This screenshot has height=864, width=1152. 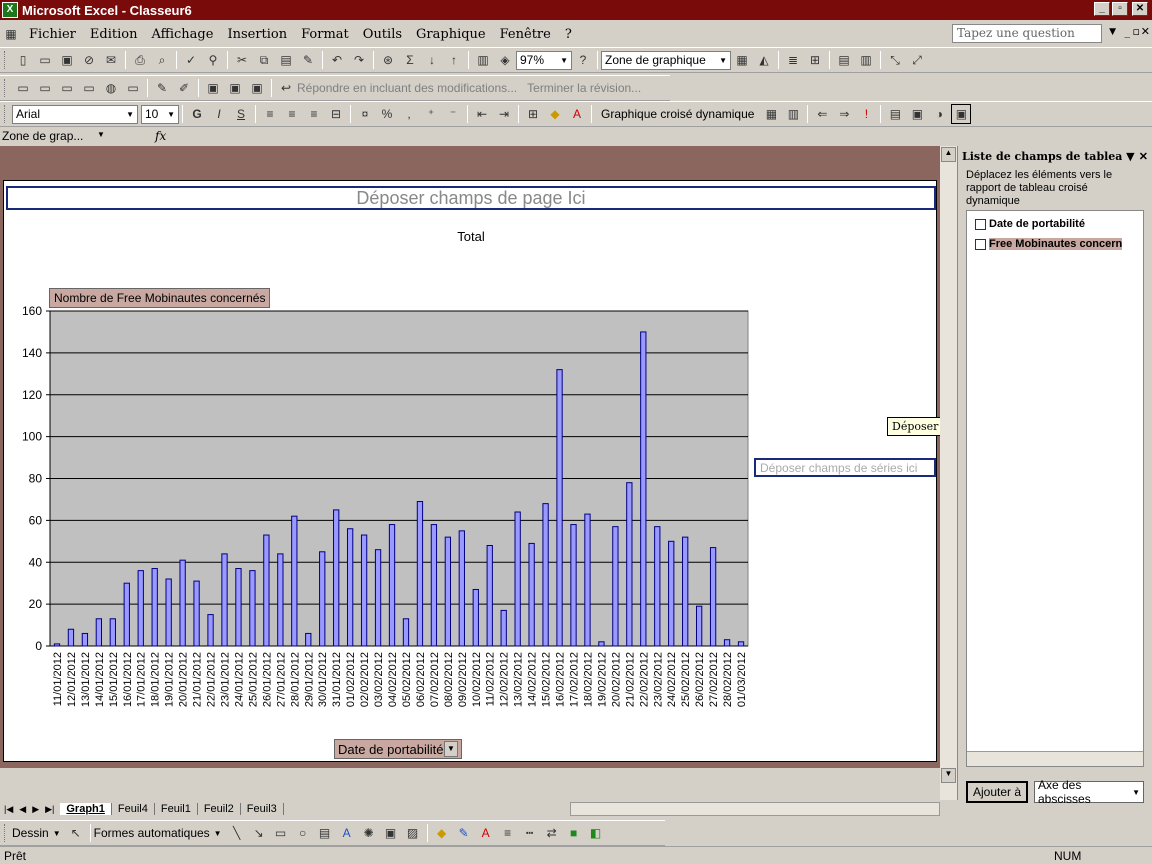 What do you see at coordinates (359, 60) in the screenshot?
I see `redo-icon: ↷` at bounding box center [359, 60].